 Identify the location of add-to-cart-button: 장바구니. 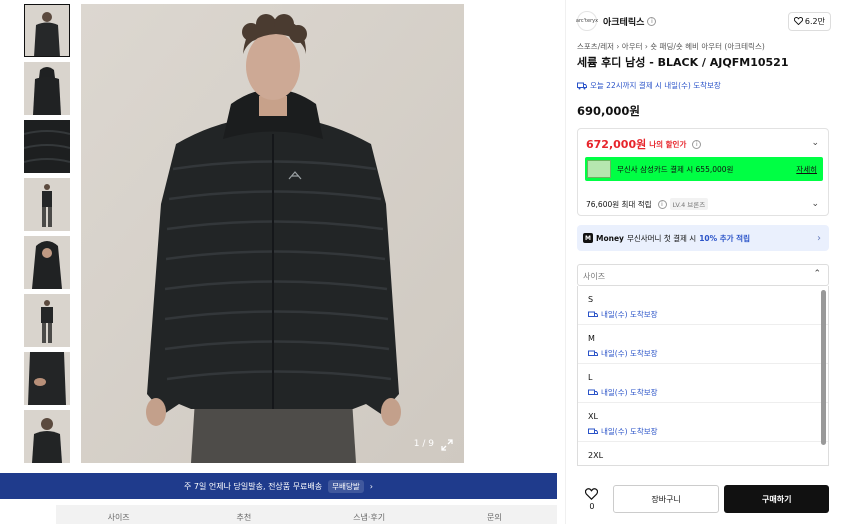
(666, 499).